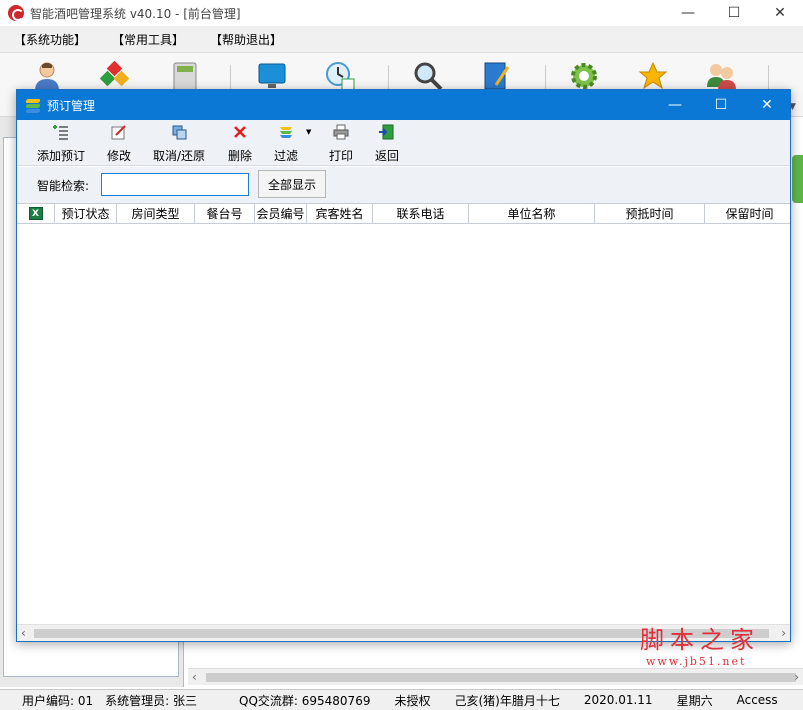 Image resolution: width=803 pixels, height=710 pixels. Describe the element at coordinates (341, 156) in the screenshot. I see `print-label: 打印` at that location.